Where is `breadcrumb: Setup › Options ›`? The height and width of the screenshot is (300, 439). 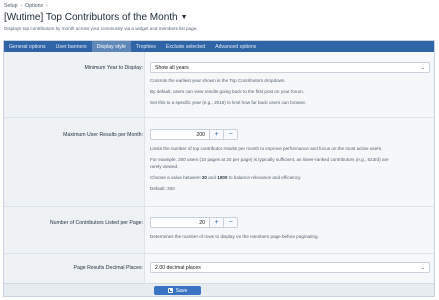
breadcrumb: Setup › Options › is located at coordinates (26, 6).